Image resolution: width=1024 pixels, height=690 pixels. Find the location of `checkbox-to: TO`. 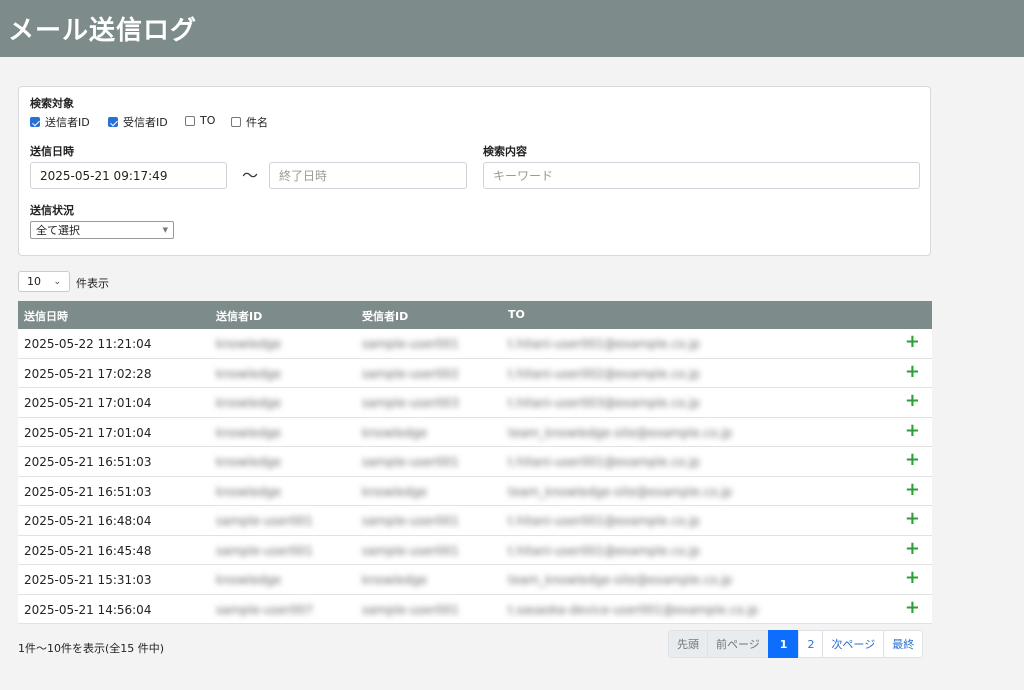

checkbox-to: TO is located at coordinates (200, 120).